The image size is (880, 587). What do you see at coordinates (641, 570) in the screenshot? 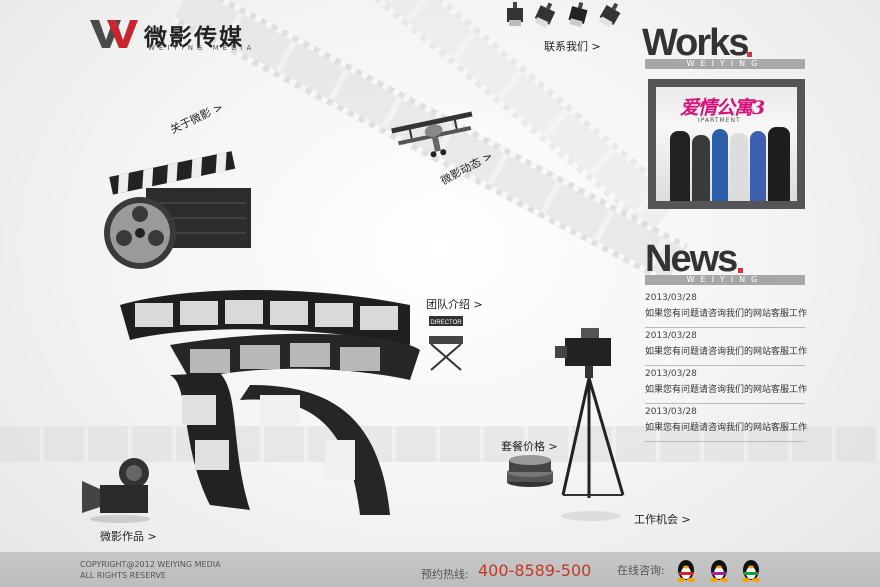
I see `online-consult-label: 在线咨询:` at bounding box center [641, 570].